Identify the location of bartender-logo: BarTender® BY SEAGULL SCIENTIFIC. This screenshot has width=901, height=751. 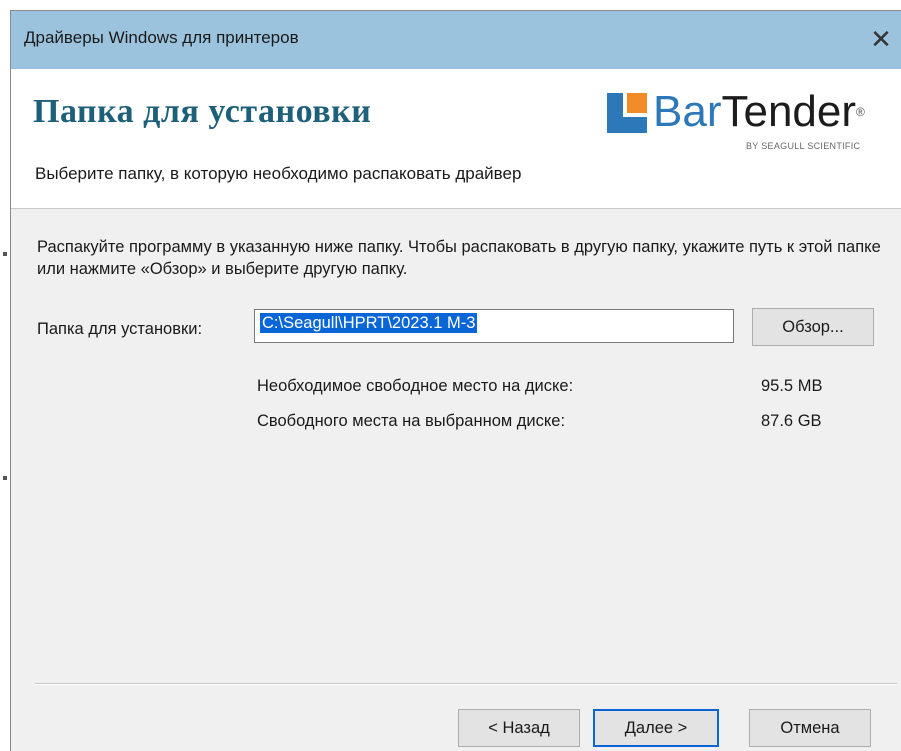
(741, 124).